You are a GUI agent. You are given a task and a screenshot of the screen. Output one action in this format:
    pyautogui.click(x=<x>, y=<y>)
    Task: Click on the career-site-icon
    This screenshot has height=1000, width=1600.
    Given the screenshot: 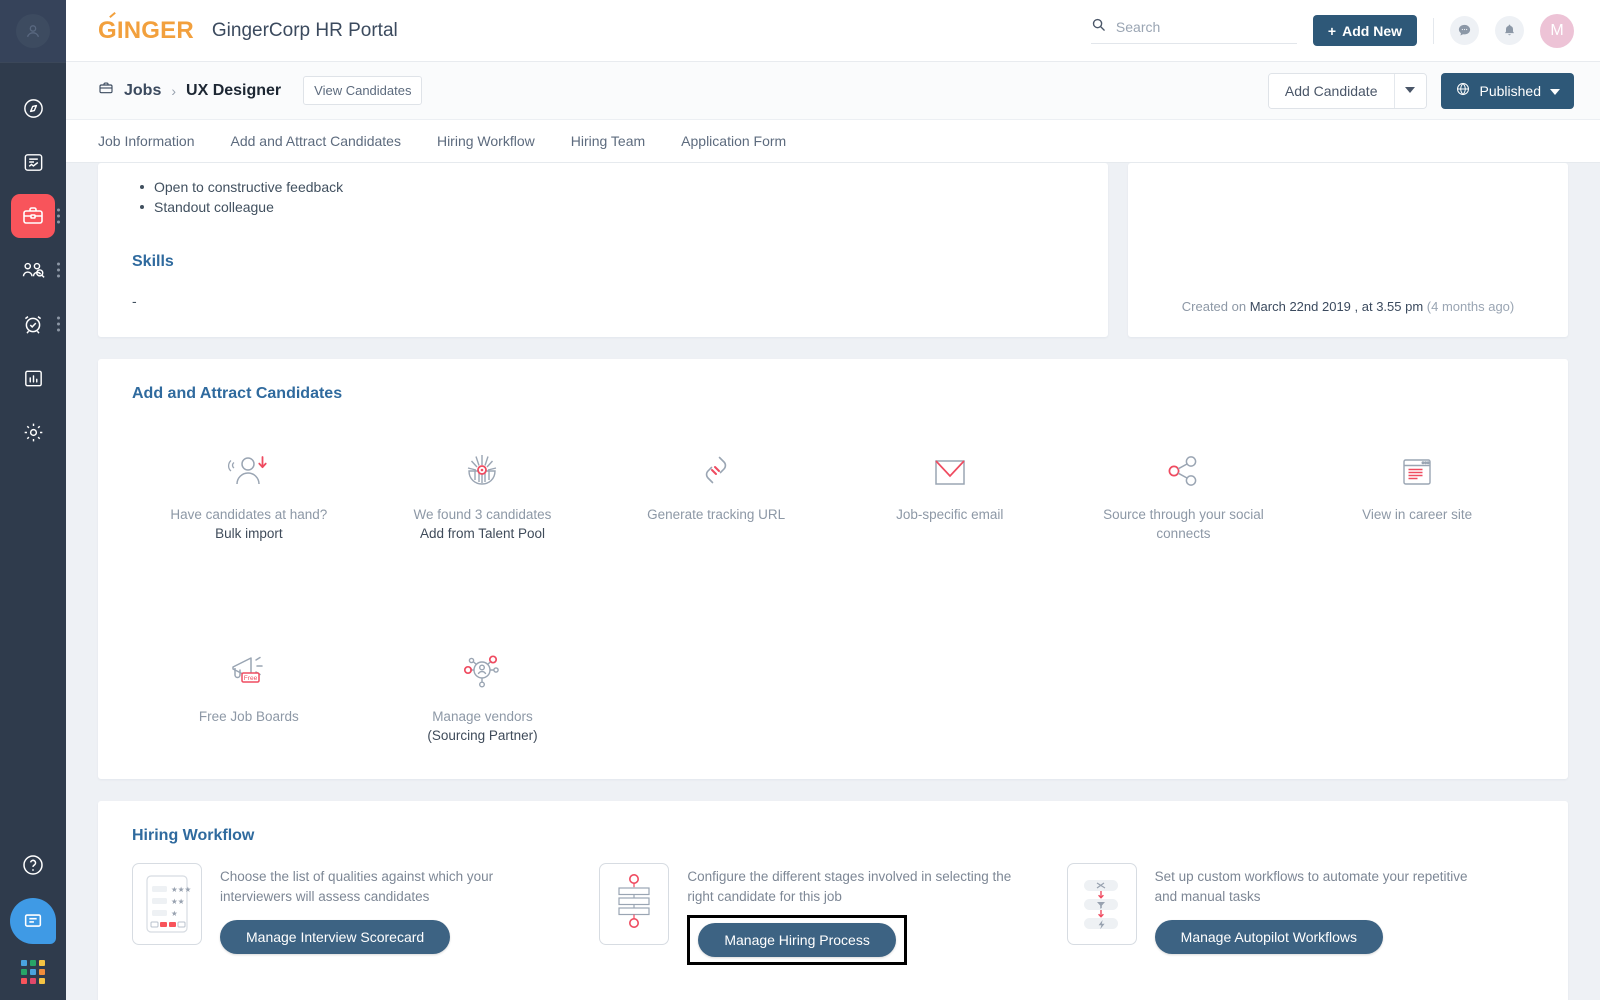 What is the action you would take?
    pyautogui.click(x=1417, y=465)
    